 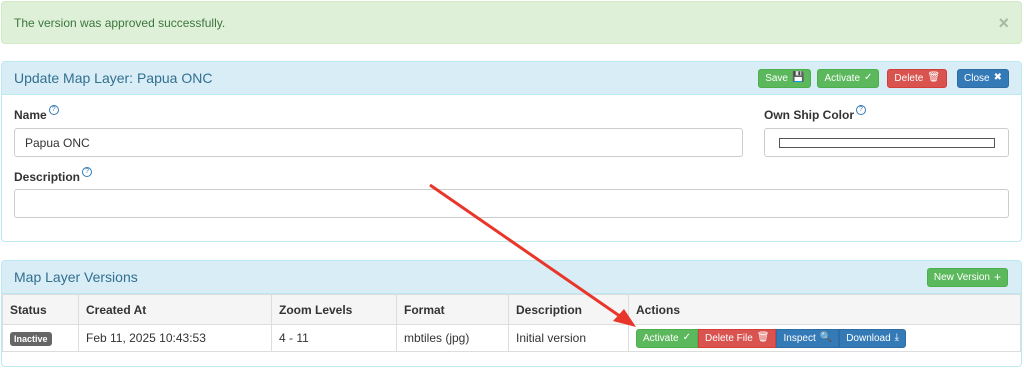 I want to click on floppy-disk-icon: 💾, so click(x=798, y=77).